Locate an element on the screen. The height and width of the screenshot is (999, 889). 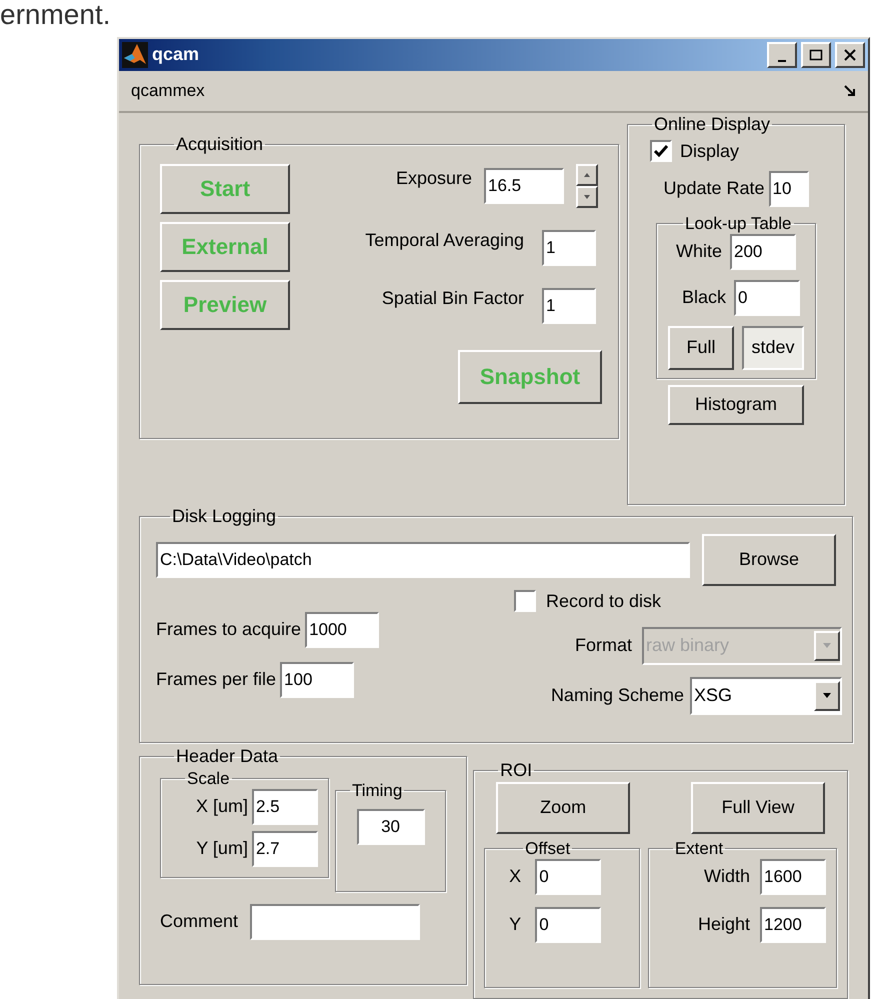
field-label: Display is located at coordinates (710, 151).